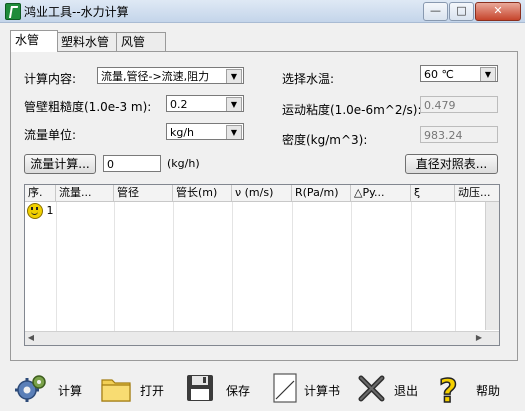 The width and height of the screenshot is (525, 411). I want to click on density-field: 983.24, so click(459, 134).